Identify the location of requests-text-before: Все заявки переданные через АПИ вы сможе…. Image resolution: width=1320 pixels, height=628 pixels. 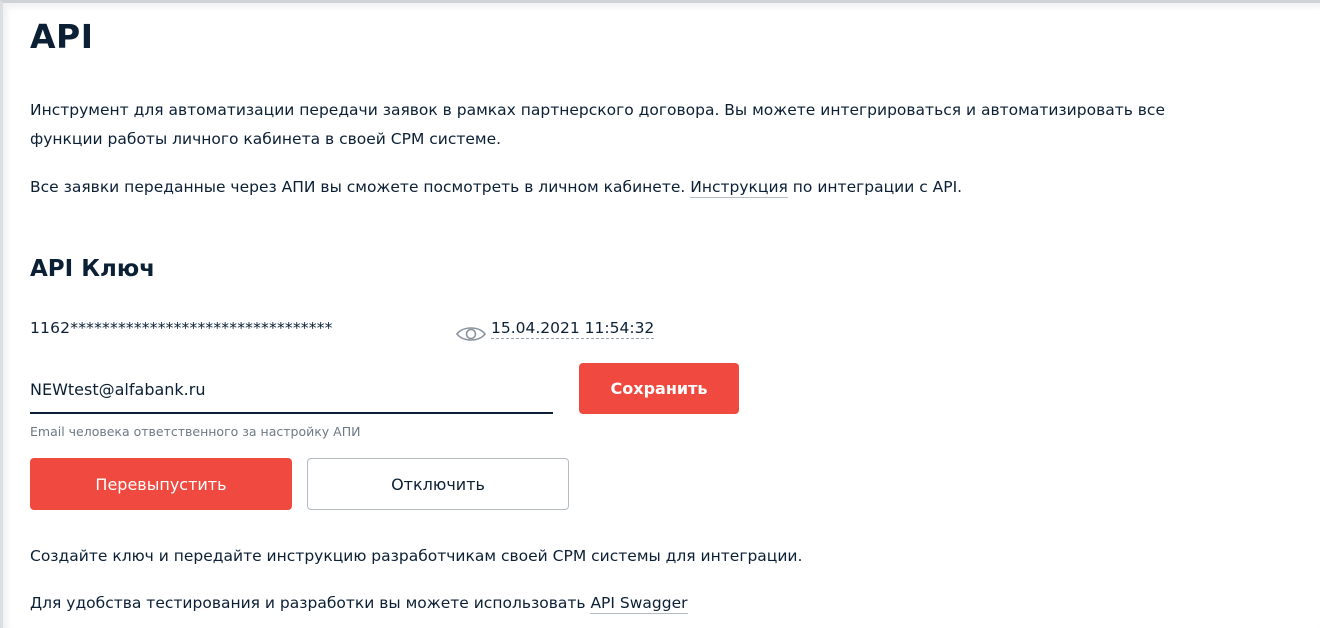
(360, 187).